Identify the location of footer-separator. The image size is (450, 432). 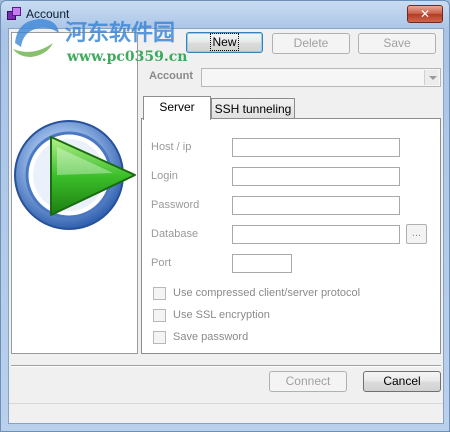
(226, 366).